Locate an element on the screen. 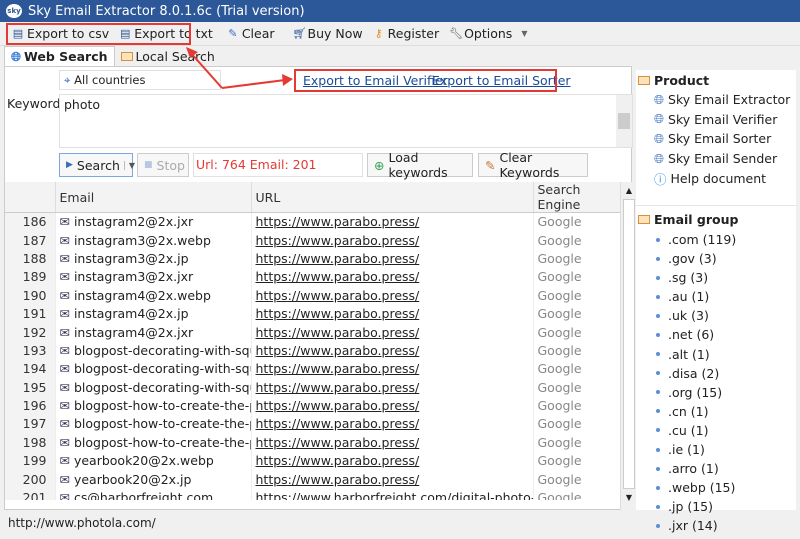 The width and height of the screenshot is (800, 539). product-group-header: Product is located at coordinates (716, 80).